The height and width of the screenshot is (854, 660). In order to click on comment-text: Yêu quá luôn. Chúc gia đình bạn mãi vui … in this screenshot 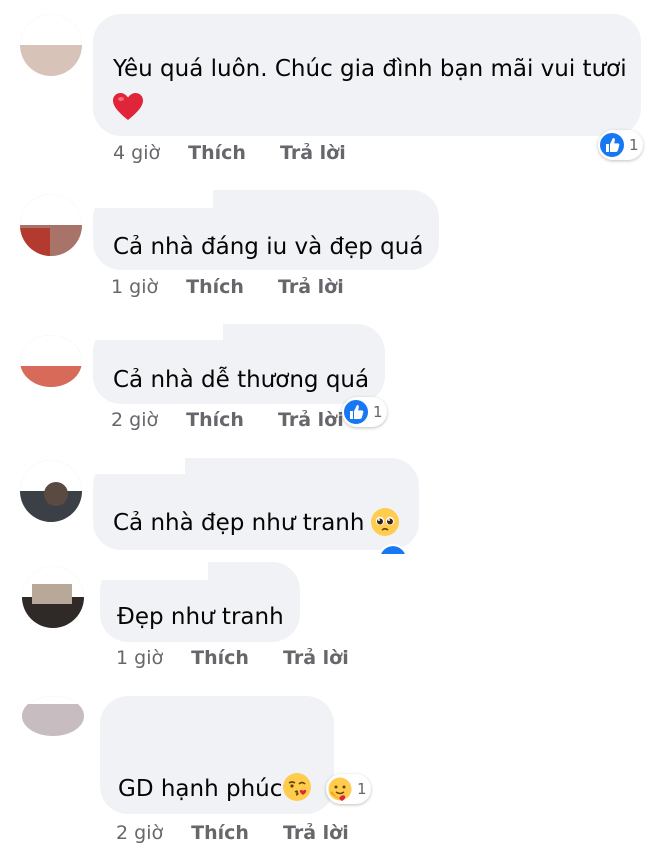, I will do `click(370, 69)`.